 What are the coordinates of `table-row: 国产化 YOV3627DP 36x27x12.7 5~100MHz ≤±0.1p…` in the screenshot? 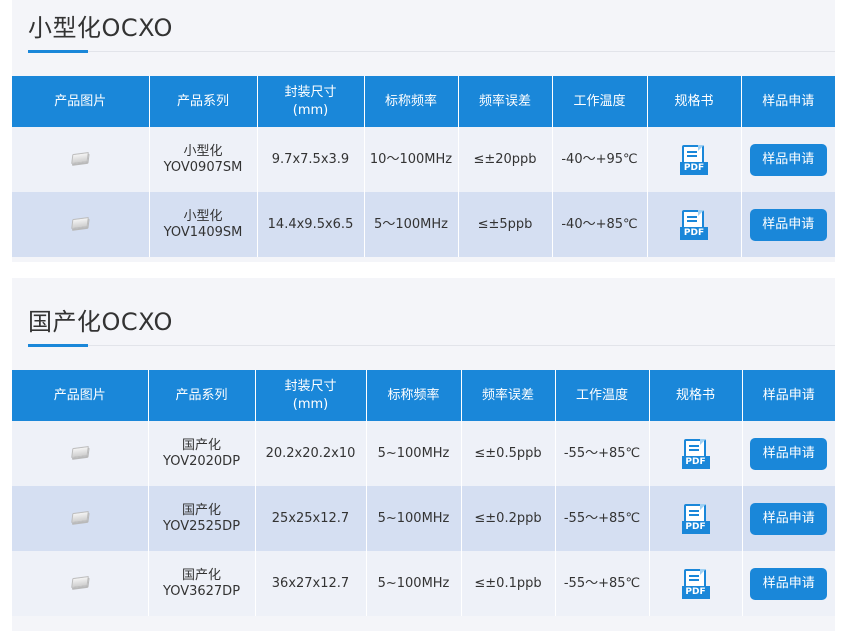 It's located at (423, 583).